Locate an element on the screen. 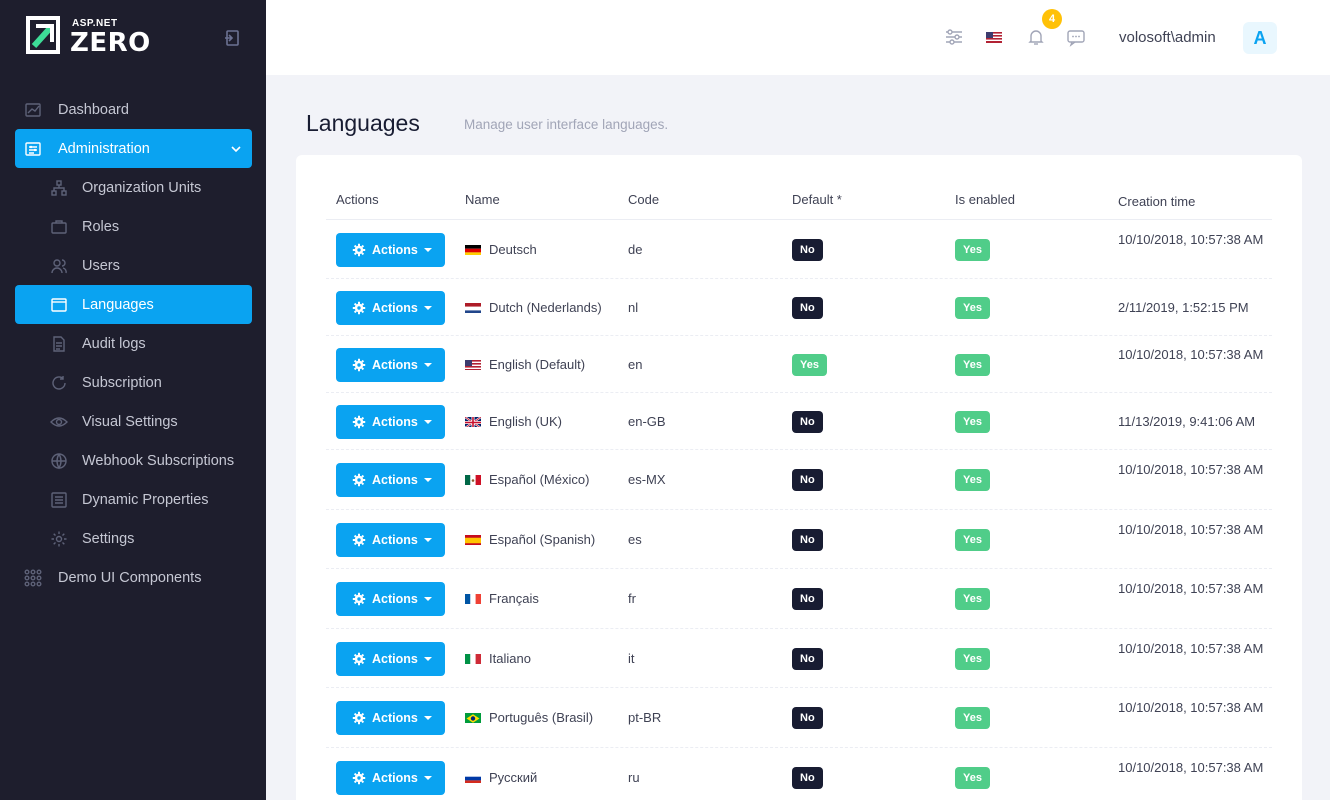 The image size is (1330, 800). sidebar-collapse-icon is located at coordinates (232, 38).